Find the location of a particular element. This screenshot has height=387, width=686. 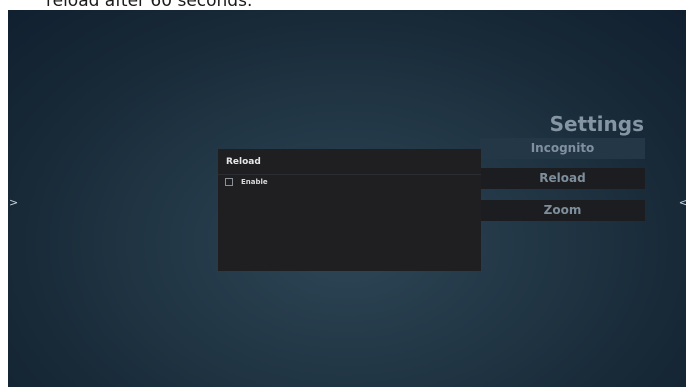

reload-dialog: Reload Enable is located at coordinates (349, 210).